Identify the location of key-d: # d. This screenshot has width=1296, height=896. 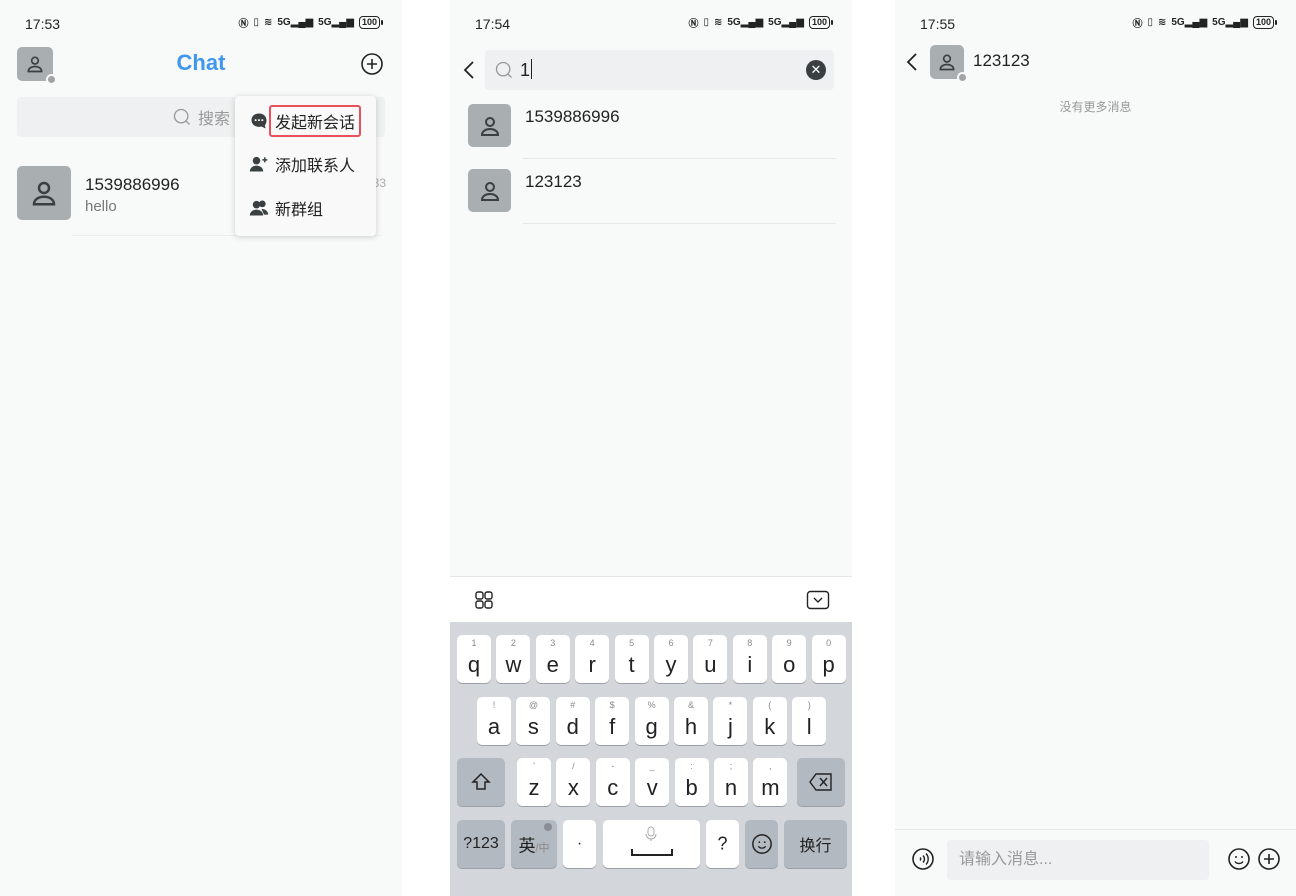
(572, 721).